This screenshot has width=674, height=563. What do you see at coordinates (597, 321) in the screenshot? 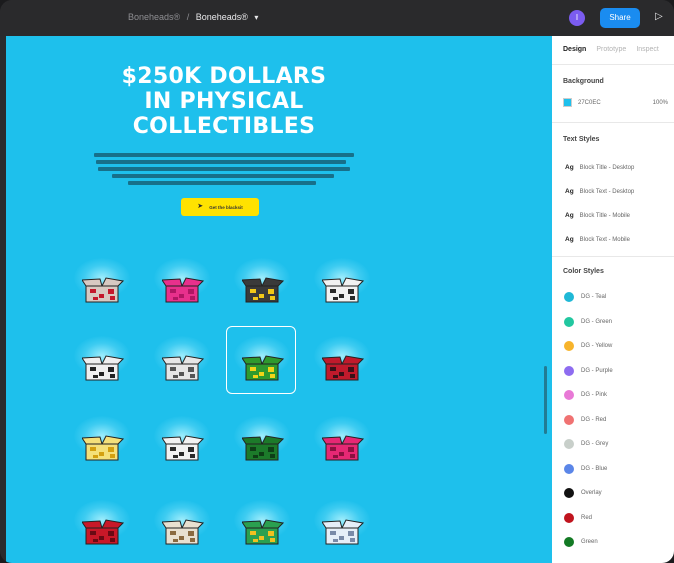
I see `color-style-label: DG - Green` at bounding box center [597, 321].